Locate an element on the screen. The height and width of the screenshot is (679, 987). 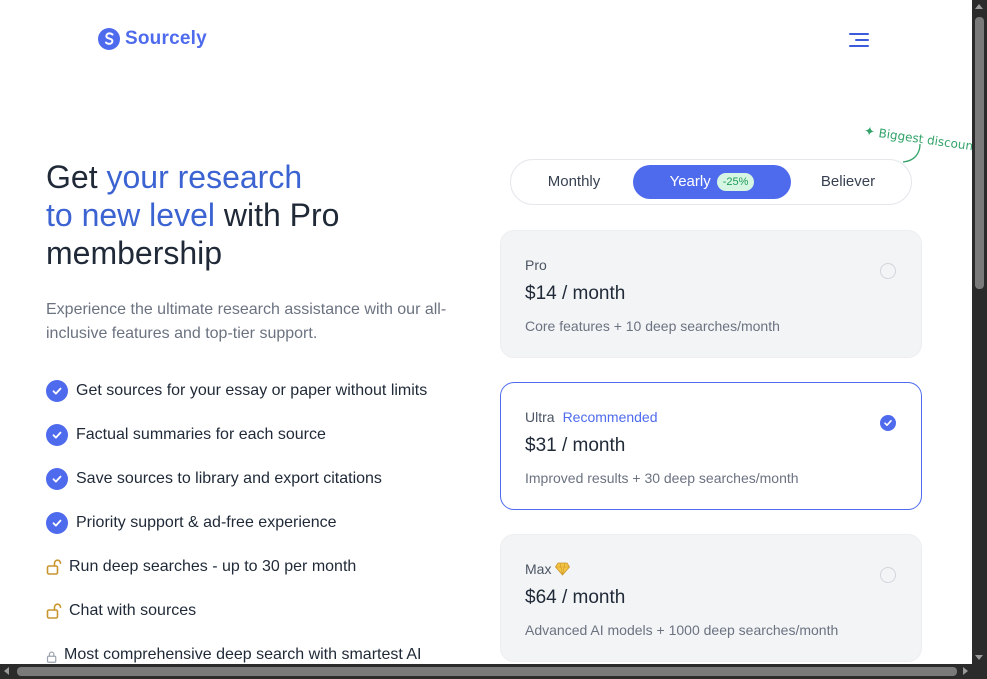
feature-item: Chat with sources is located at coordinates (266, 620).